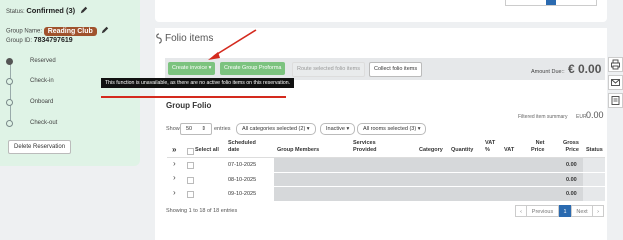 The width and height of the screenshot is (623, 240). I want to click on eur-label: EUR, so click(581, 117).